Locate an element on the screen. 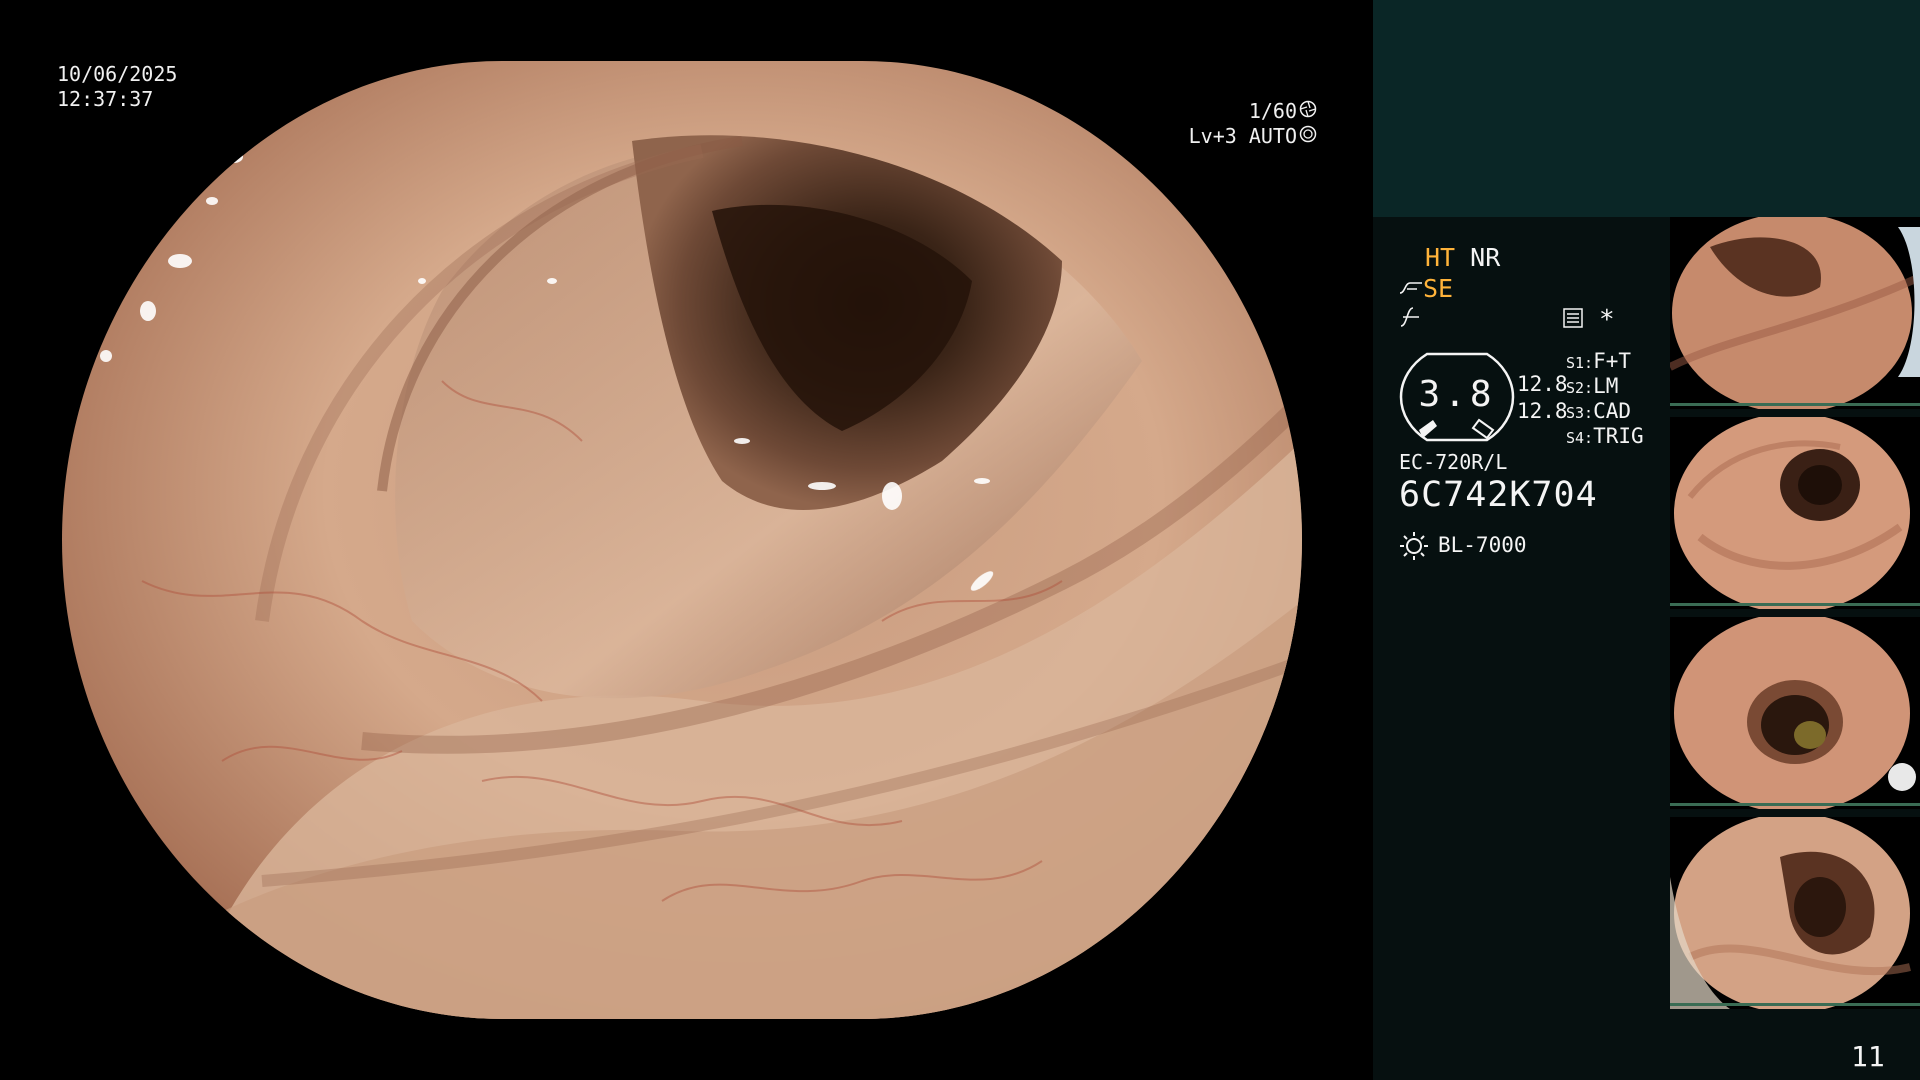 The height and width of the screenshot is (1080, 1920). time-text: 12:37:37 is located at coordinates (105, 99).